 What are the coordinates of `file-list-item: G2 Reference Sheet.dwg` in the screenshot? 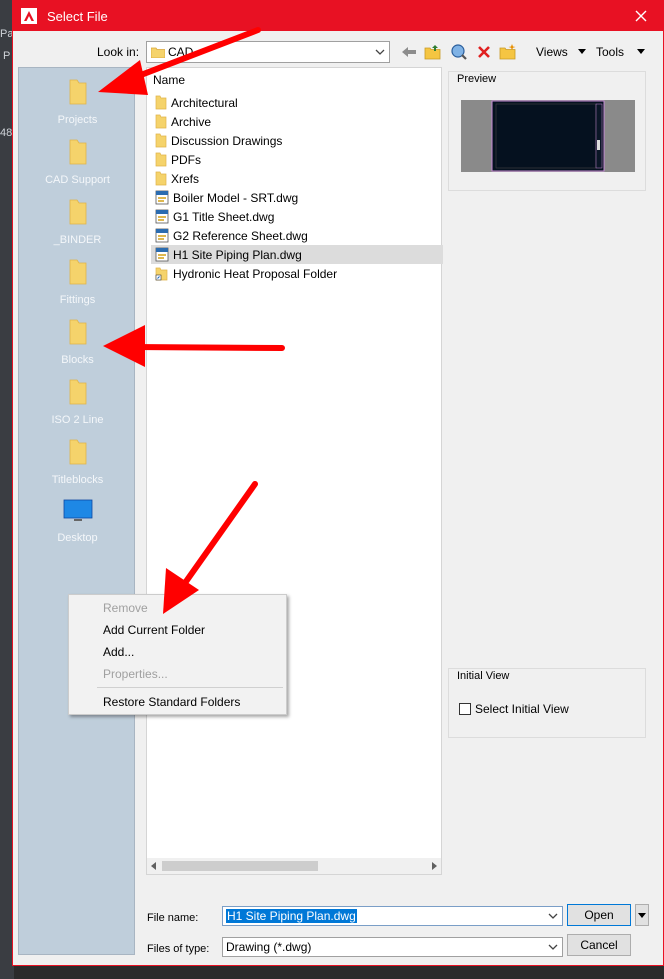 It's located at (297, 235).